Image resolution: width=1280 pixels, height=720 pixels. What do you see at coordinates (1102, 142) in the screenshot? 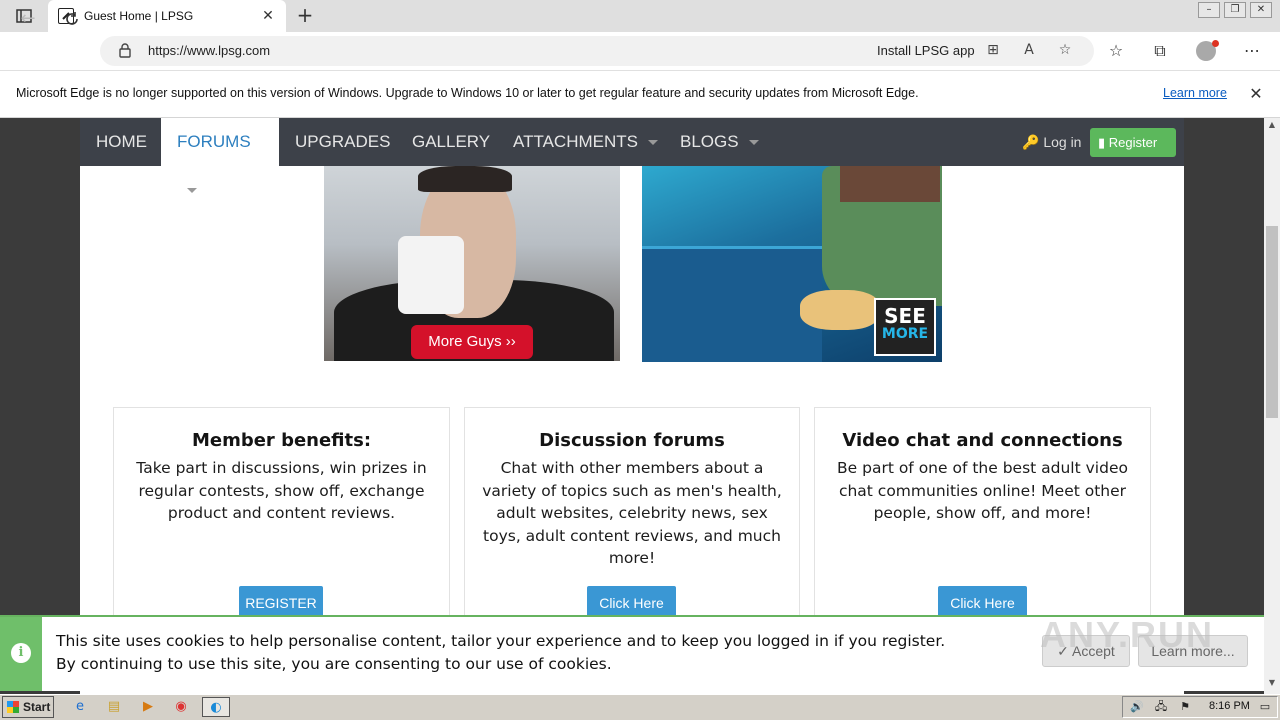
I see `clipboard-icon: ▮` at bounding box center [1102, 142].